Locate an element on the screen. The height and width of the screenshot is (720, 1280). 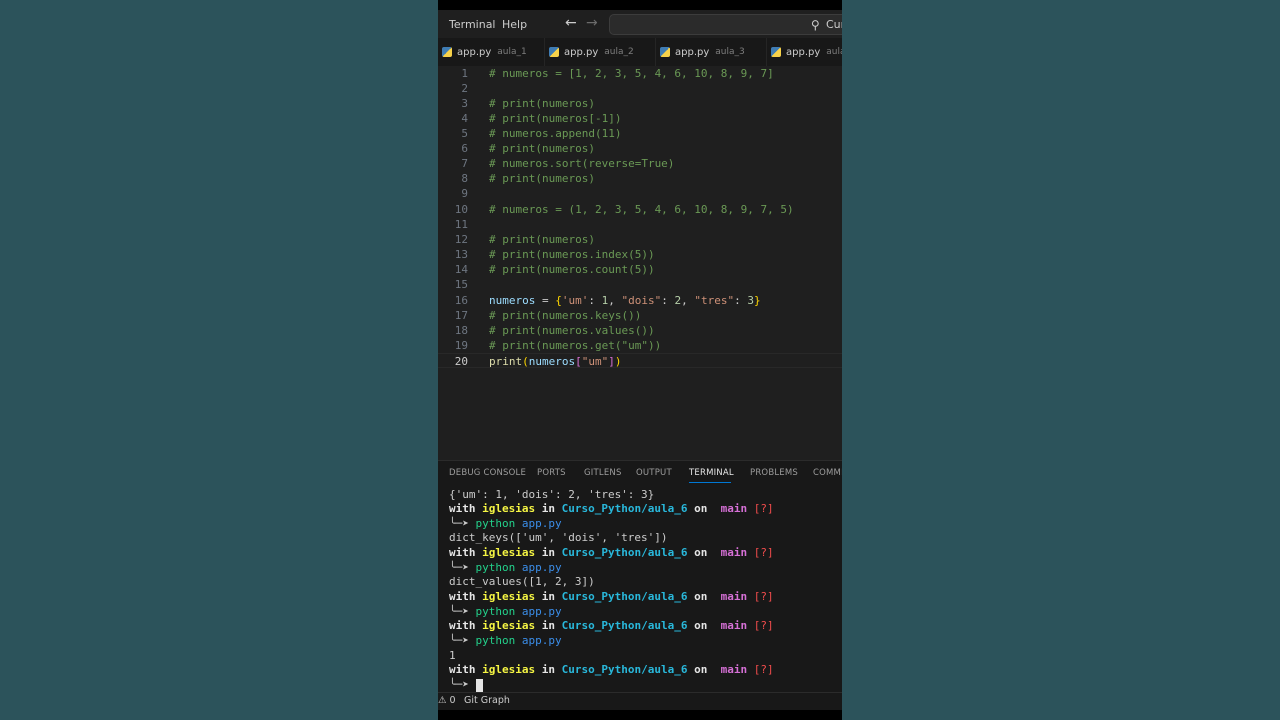
line-number: 1 is located at coordinates (464, 73).